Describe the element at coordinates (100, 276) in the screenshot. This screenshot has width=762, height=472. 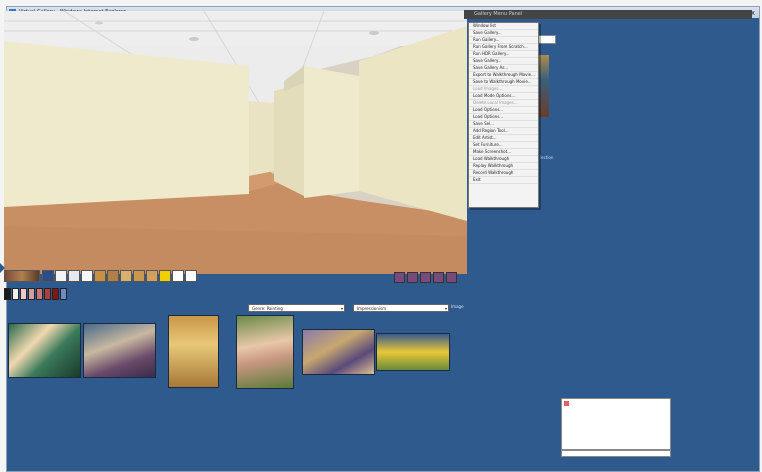
I see `frame-icon` at that location.